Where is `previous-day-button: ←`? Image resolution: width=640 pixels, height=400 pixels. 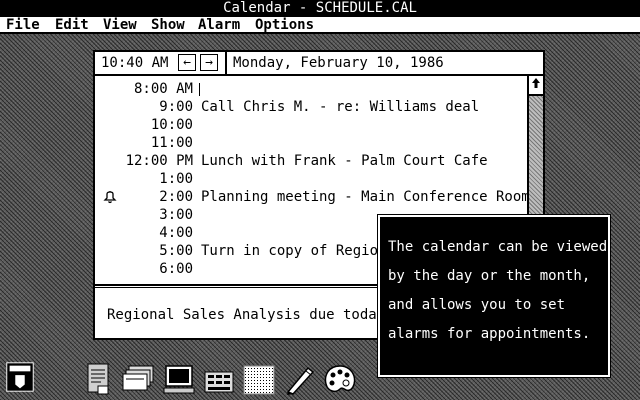 previous-day-button: ← is located at coordinates (187, 62).